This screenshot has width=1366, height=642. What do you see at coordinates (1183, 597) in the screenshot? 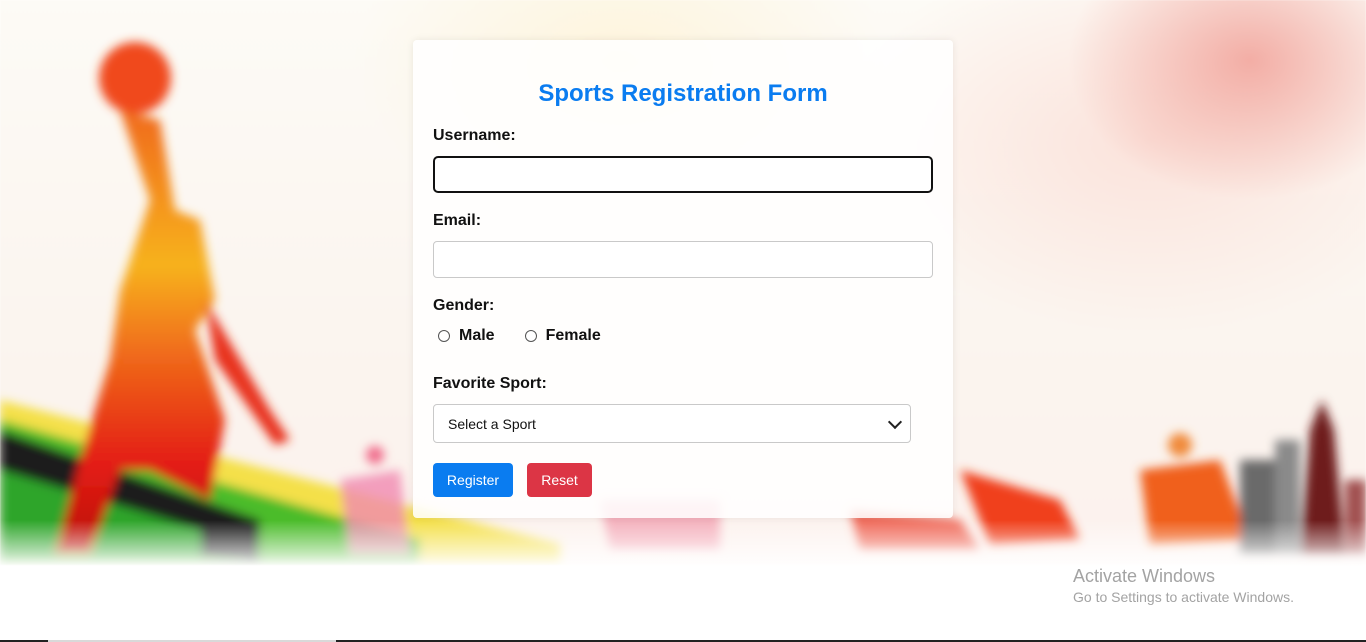
I see `watermark-subtitle: Go to Settings to activate Windows.` at bounding box center [1183, 597].